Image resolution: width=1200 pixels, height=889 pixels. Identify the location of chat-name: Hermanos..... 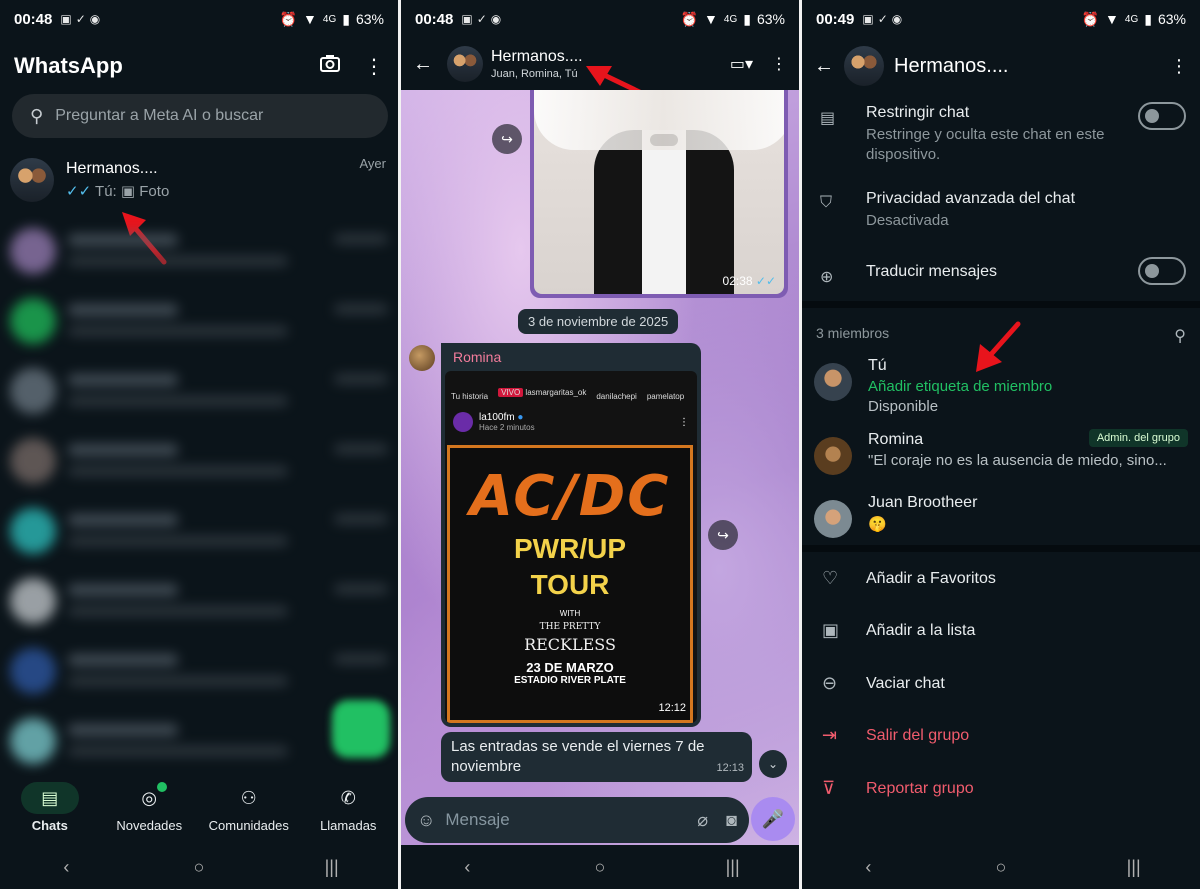
(112, 168).